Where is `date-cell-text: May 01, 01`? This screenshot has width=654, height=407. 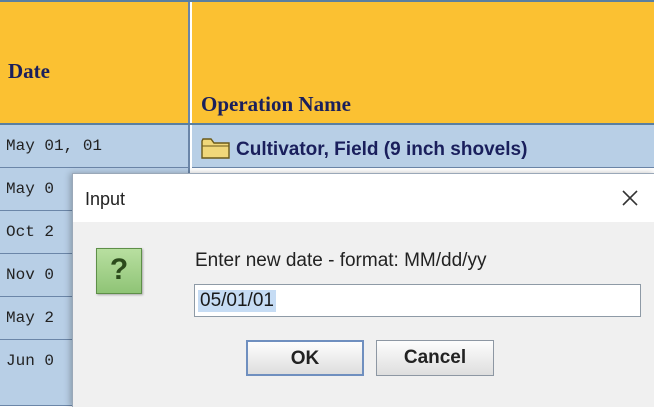
date-cell-text: May 01, 01 is located at coordinates (54, 146).